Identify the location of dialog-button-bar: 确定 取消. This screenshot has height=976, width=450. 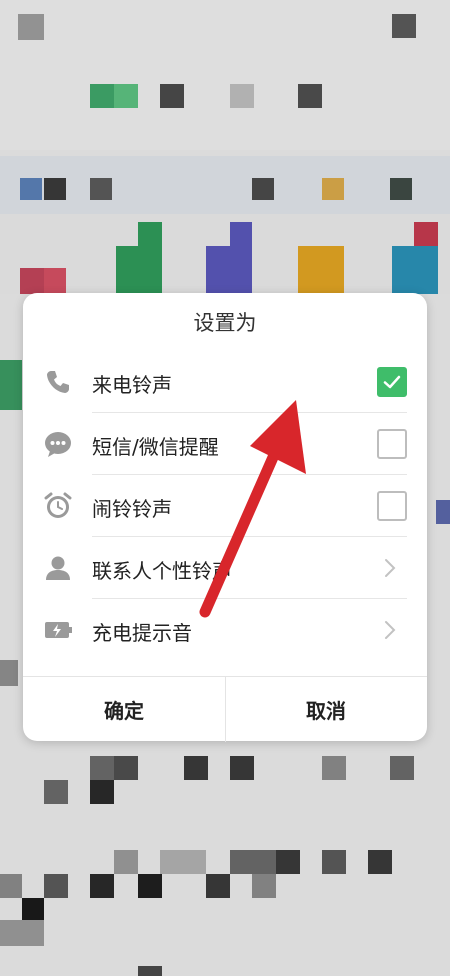
(225, 709).